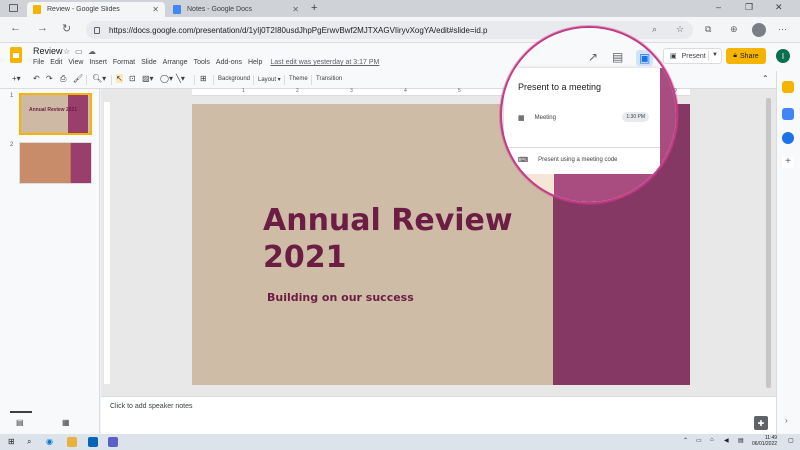 This screenshot has width=800, height=450. What do you see at coordinates (56, 62) in the screenshot?
I see `menu-edit: Edit` at bounding box center [56, 62].